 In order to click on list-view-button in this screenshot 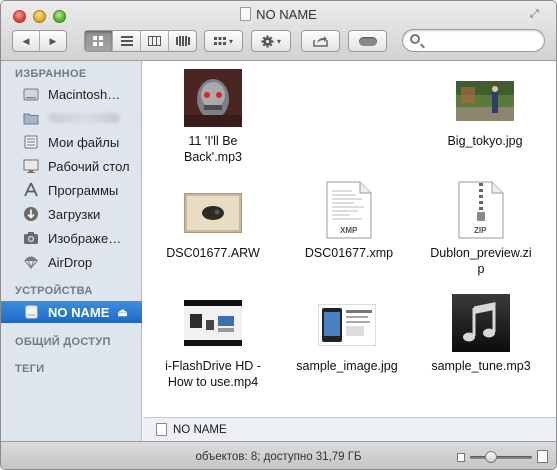, I will do `click(127, 41)`.